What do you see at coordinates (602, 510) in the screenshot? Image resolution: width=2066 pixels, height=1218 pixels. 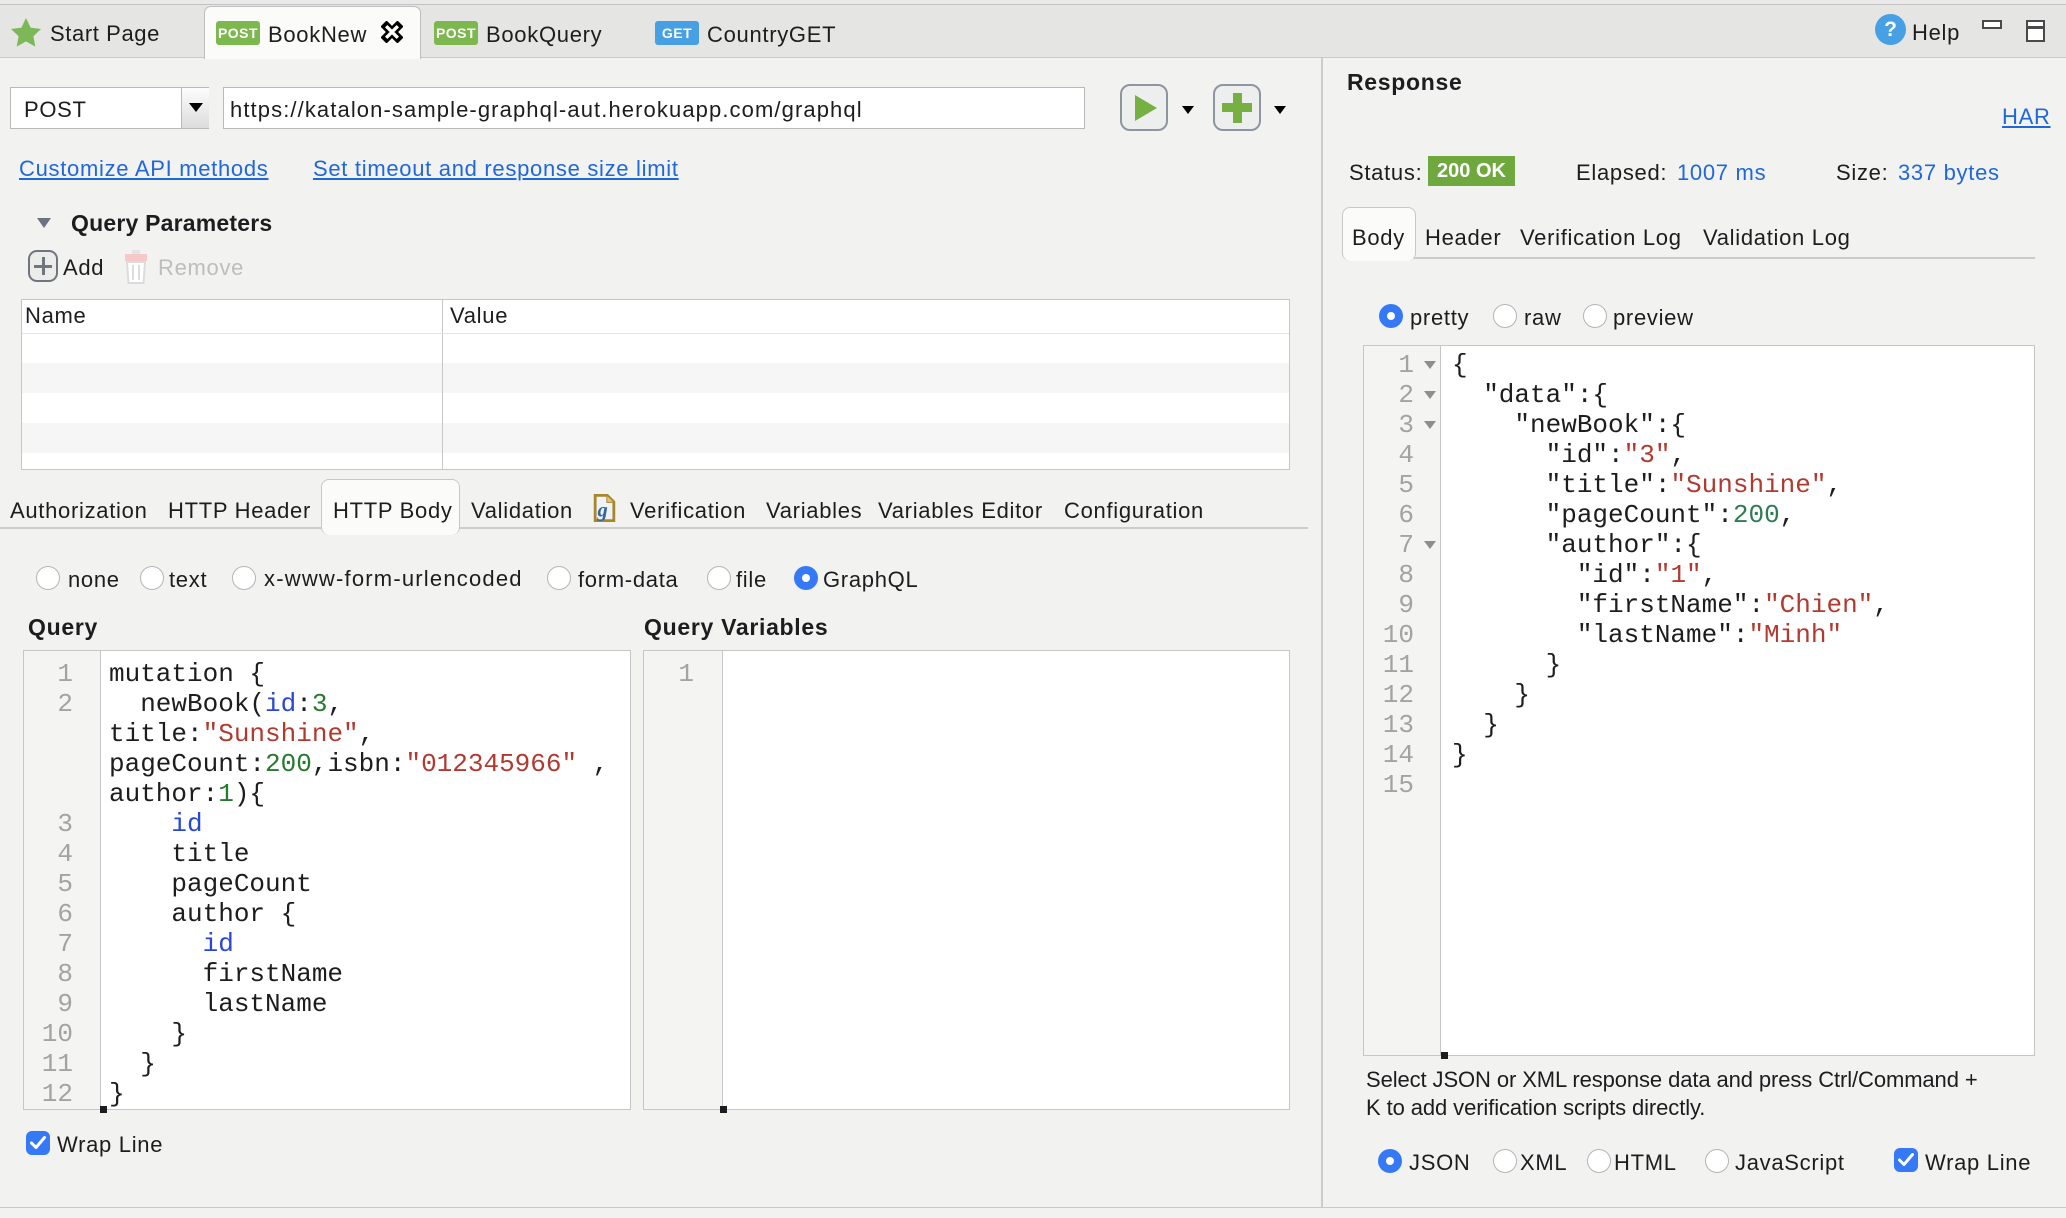 I see `svg-text: g` at bounding box center [602, 510].